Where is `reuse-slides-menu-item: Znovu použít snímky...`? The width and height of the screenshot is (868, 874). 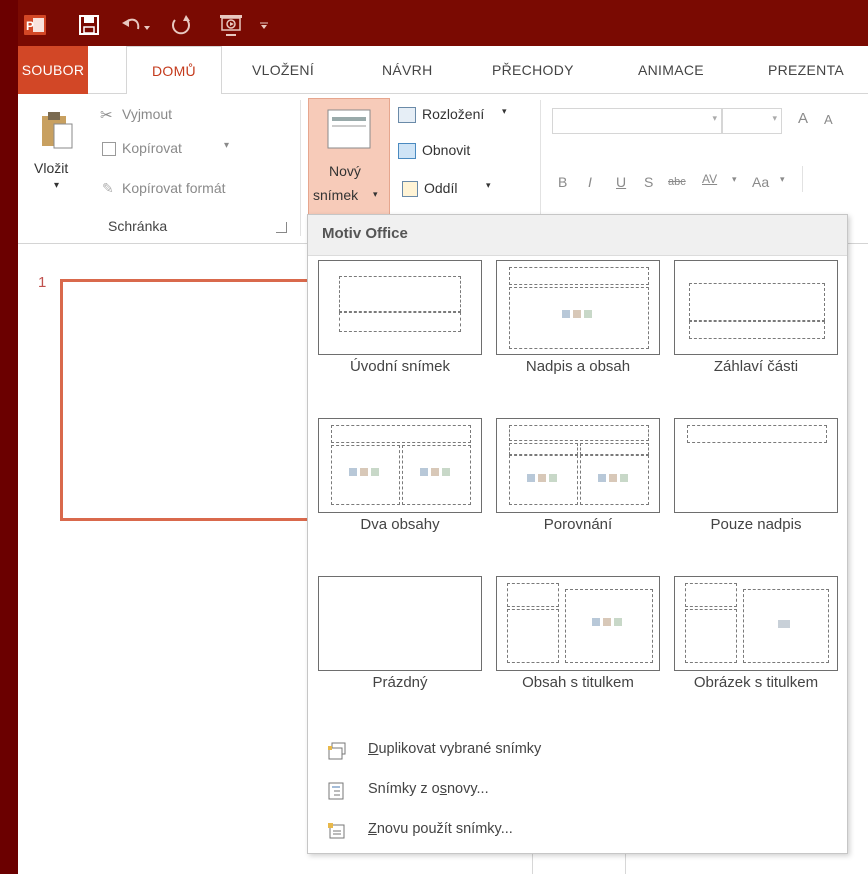 reuse-slides-menu-item: Znovu použít snímky... is located at coordinates (577, 831).